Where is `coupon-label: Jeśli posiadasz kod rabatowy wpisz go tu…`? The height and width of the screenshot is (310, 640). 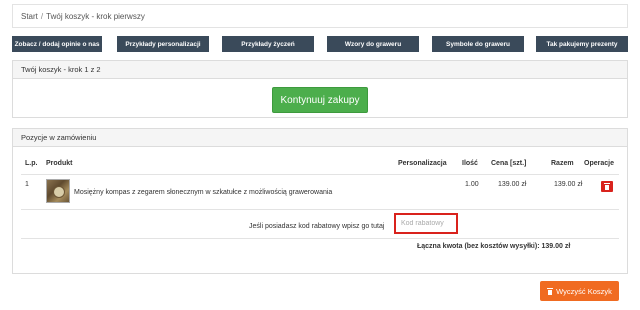 coupon-label: Jeśli posiadasz kod rabatowy wpisz go tu… is located at coordinates (317, 226).